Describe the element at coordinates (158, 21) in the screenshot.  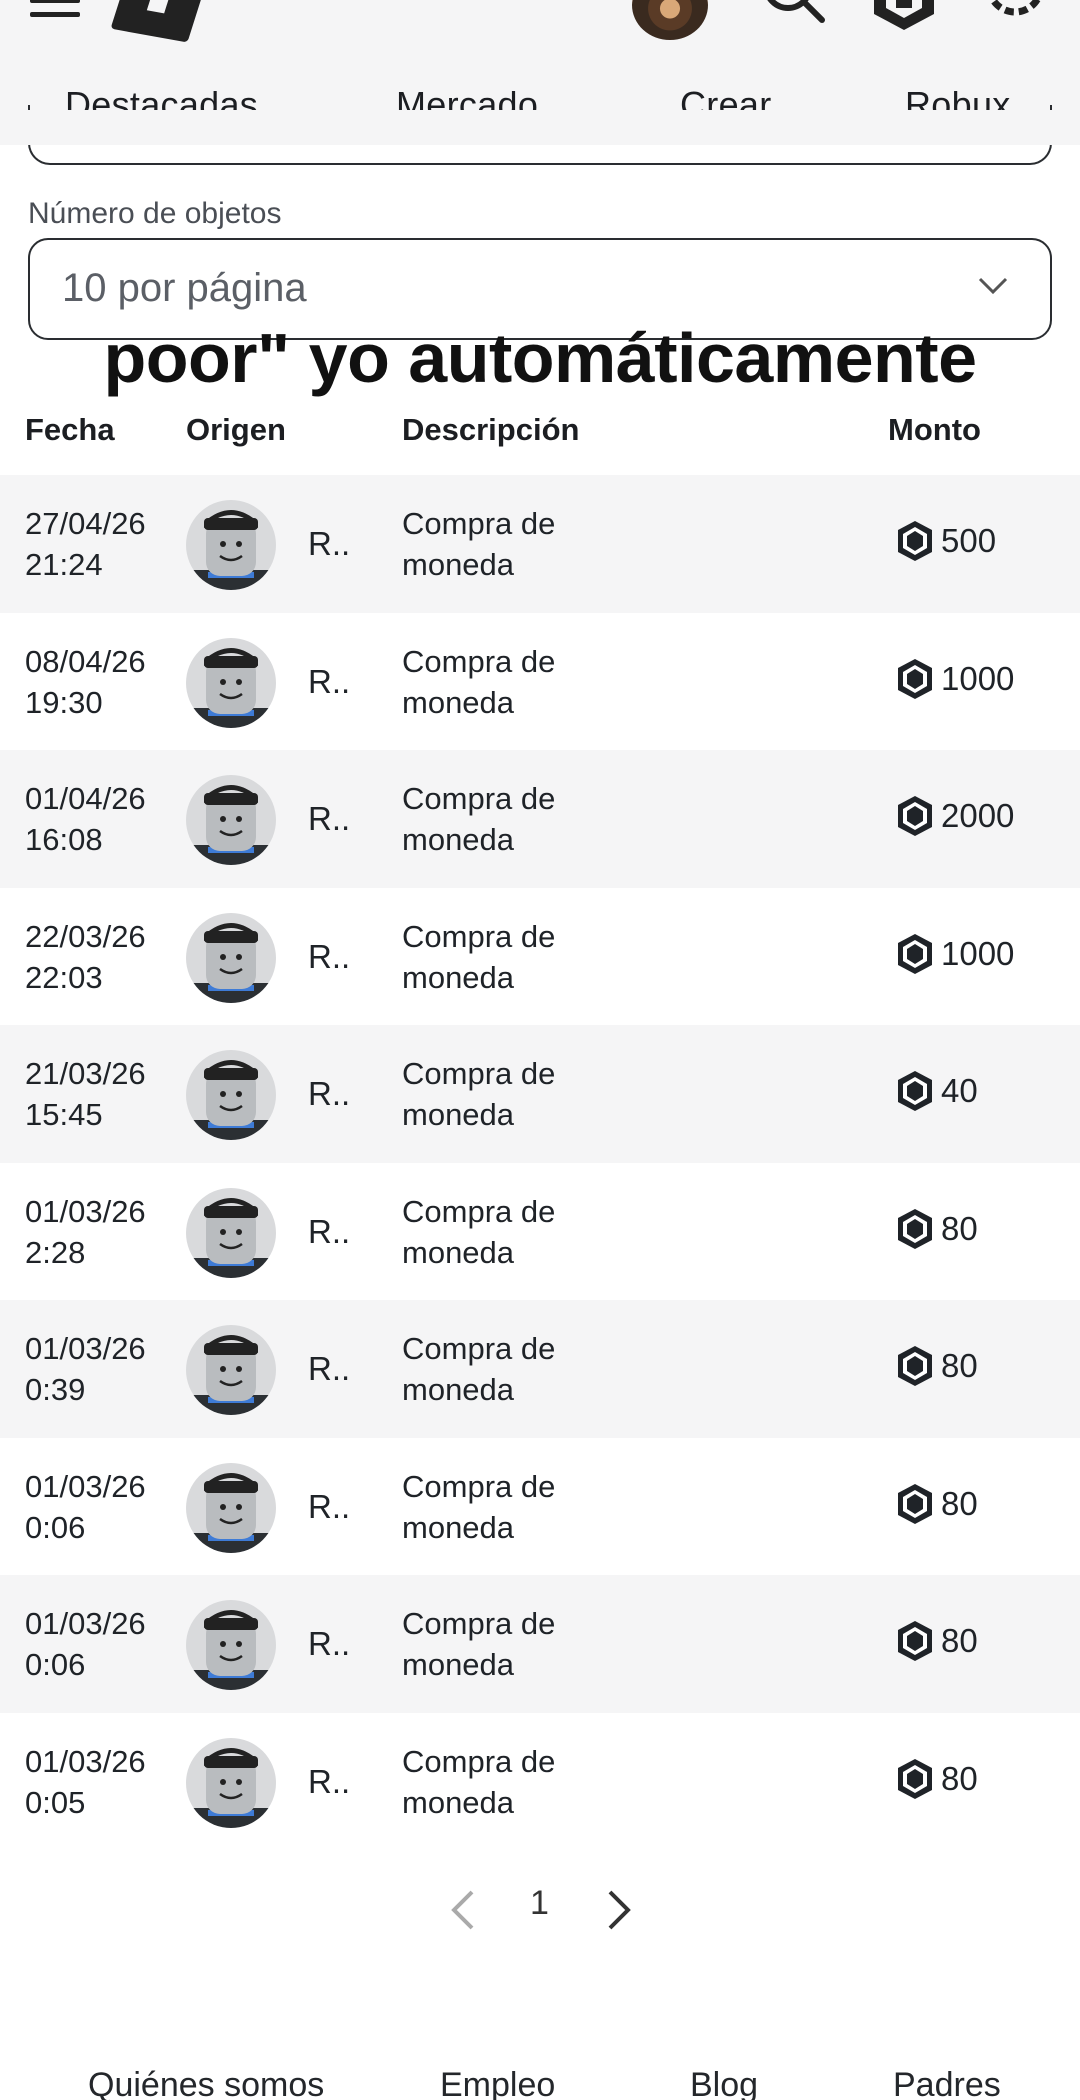
I see `roblox-logo` at that location.